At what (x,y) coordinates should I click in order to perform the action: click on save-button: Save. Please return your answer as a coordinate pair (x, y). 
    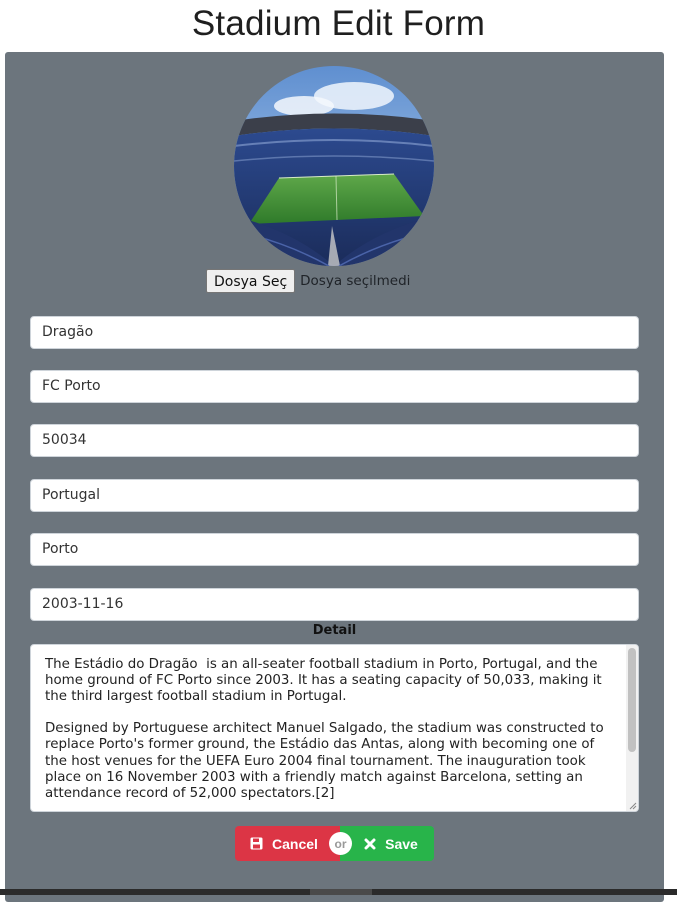
    Looking at the image, I should click on (387, 843).